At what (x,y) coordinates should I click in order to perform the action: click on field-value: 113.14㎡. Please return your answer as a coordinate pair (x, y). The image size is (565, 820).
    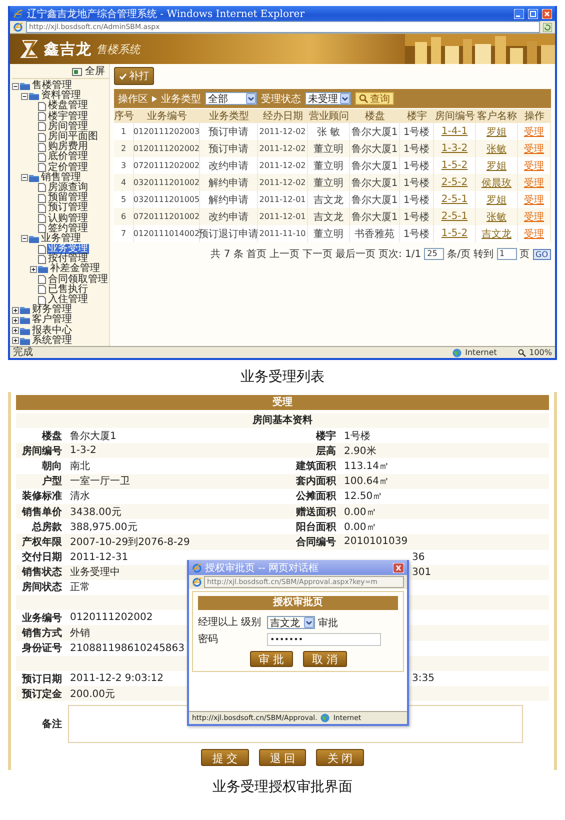
    Looking at the image, I should click on (366, 466).